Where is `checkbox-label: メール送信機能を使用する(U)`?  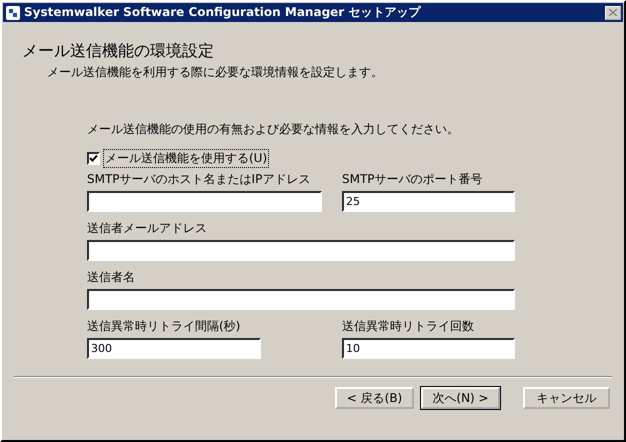 checkbox-label: メール送信機能を使用する(U) is located at coordinates (186, 158).